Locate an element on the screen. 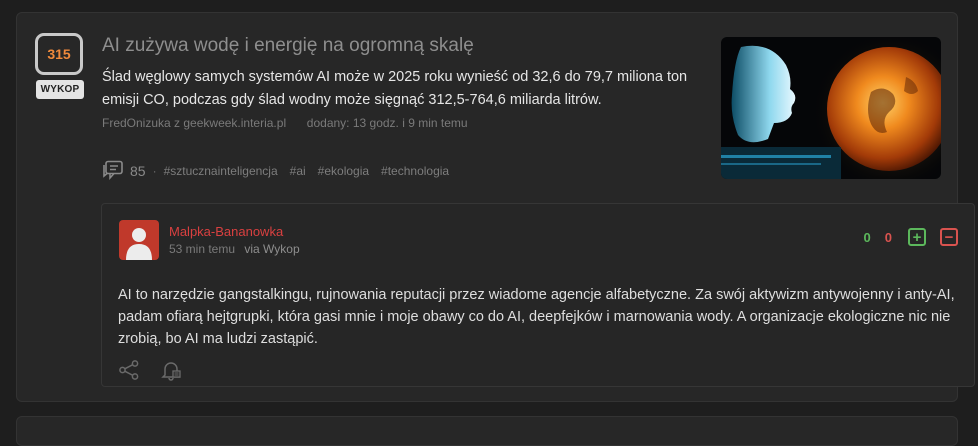  comment-meta: 53 min temu via Wykop is located at coordinates (234, 249).